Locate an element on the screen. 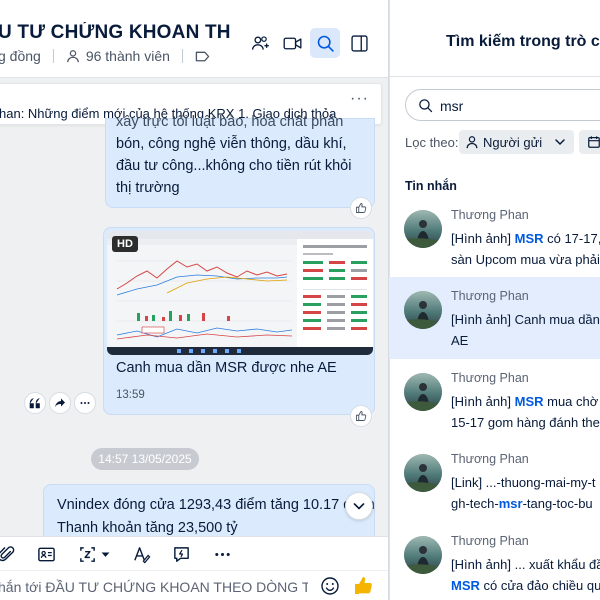 This screenshot has width=600, height=600. result-snippet-line: sàn Upcom mua vừa phải is located at coordinates (525, 259).